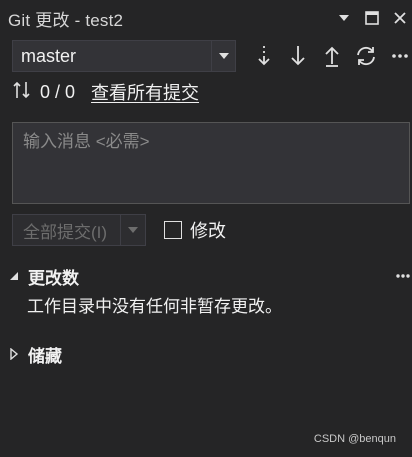 This screenshot has width=412, height=457. Describe the element at coordinates (14, 276) in the screenshot. I see `expanded-triangle-icon` at that location.